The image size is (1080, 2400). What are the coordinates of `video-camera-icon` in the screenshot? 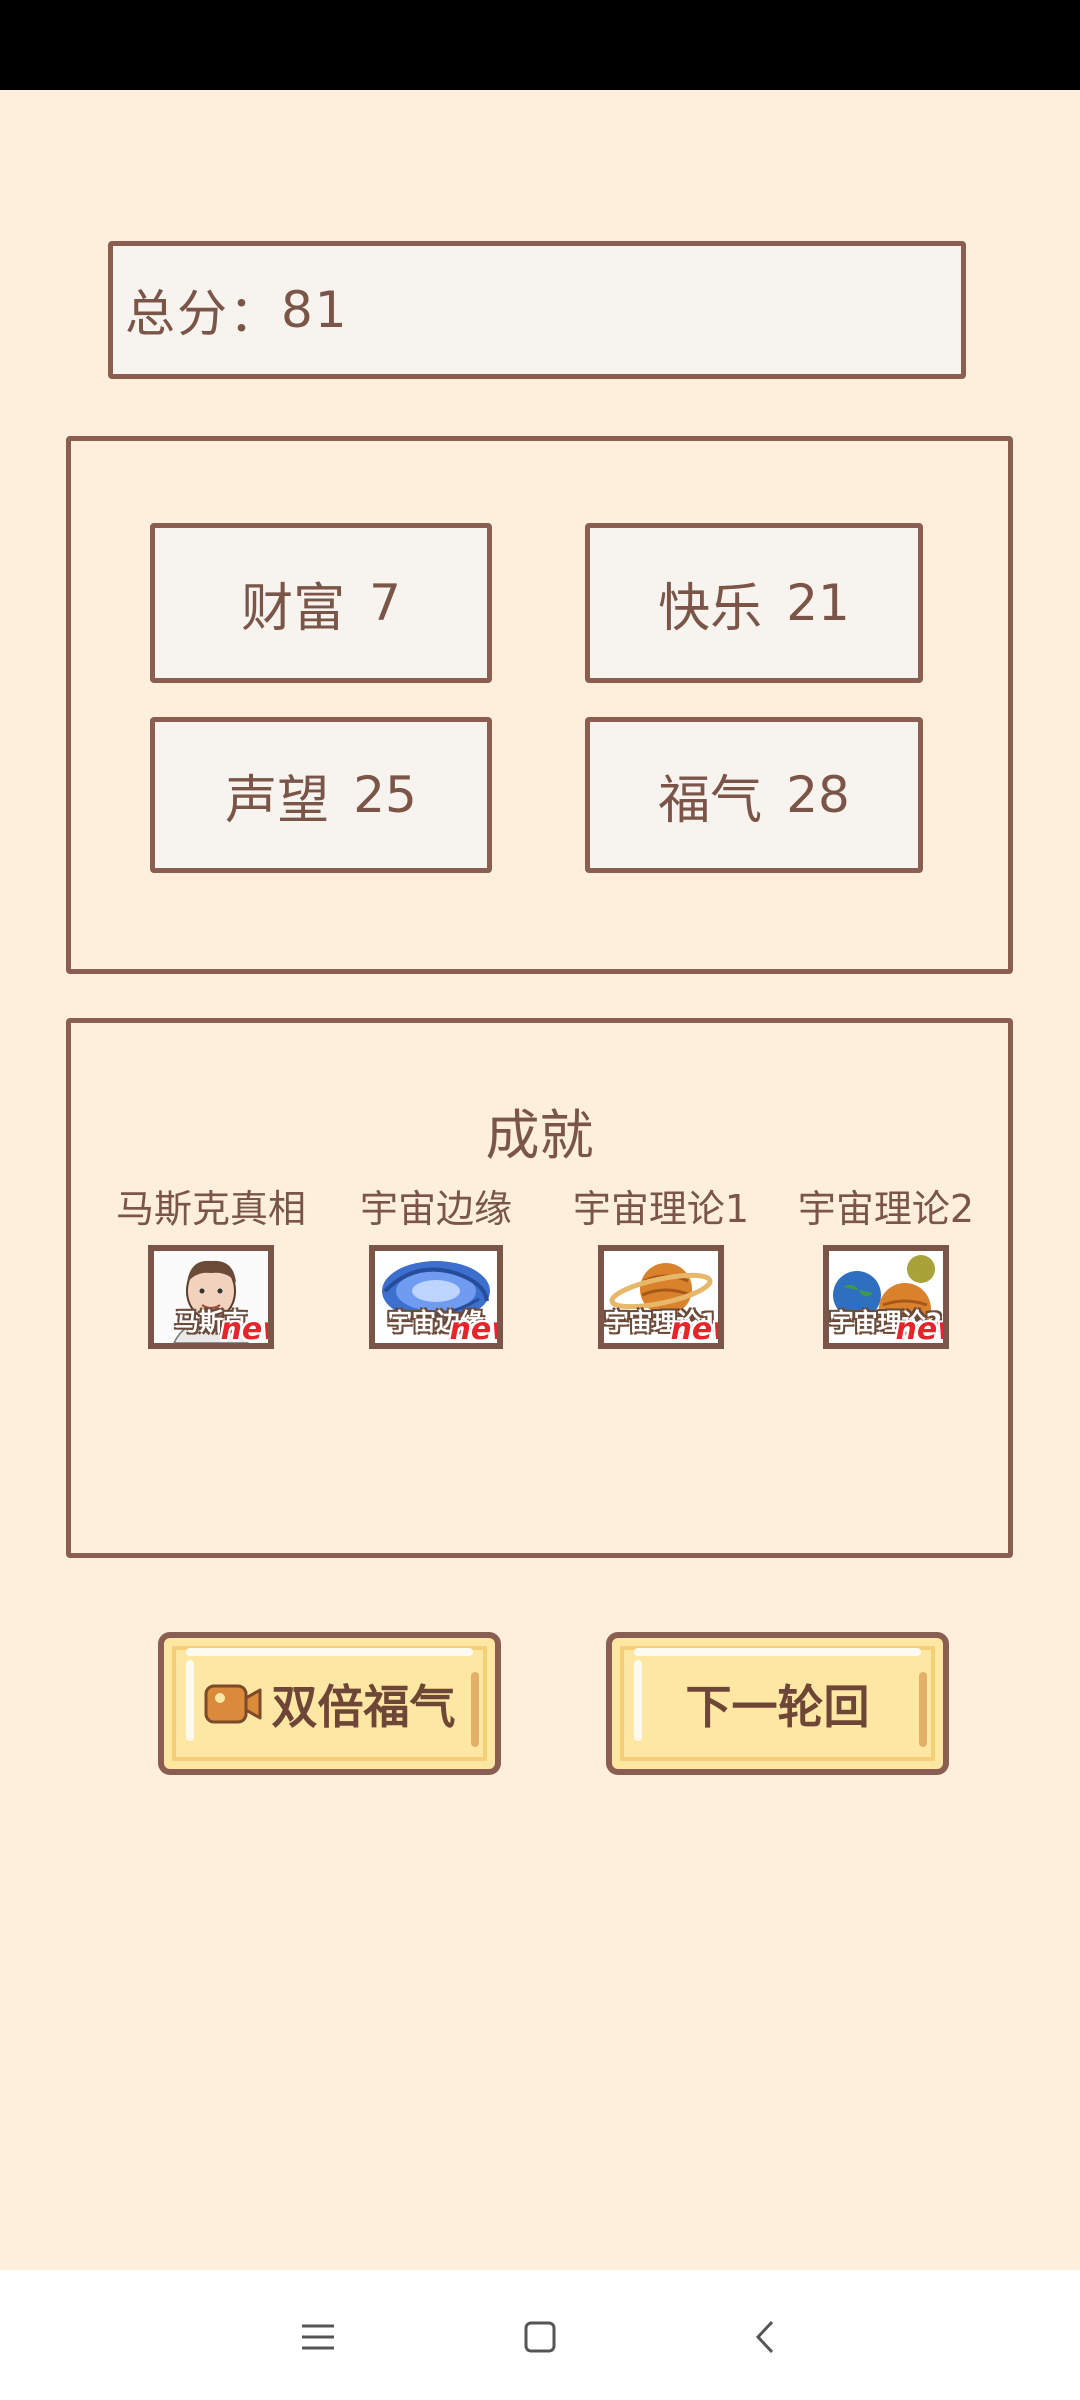 It's located at (232, 1703).